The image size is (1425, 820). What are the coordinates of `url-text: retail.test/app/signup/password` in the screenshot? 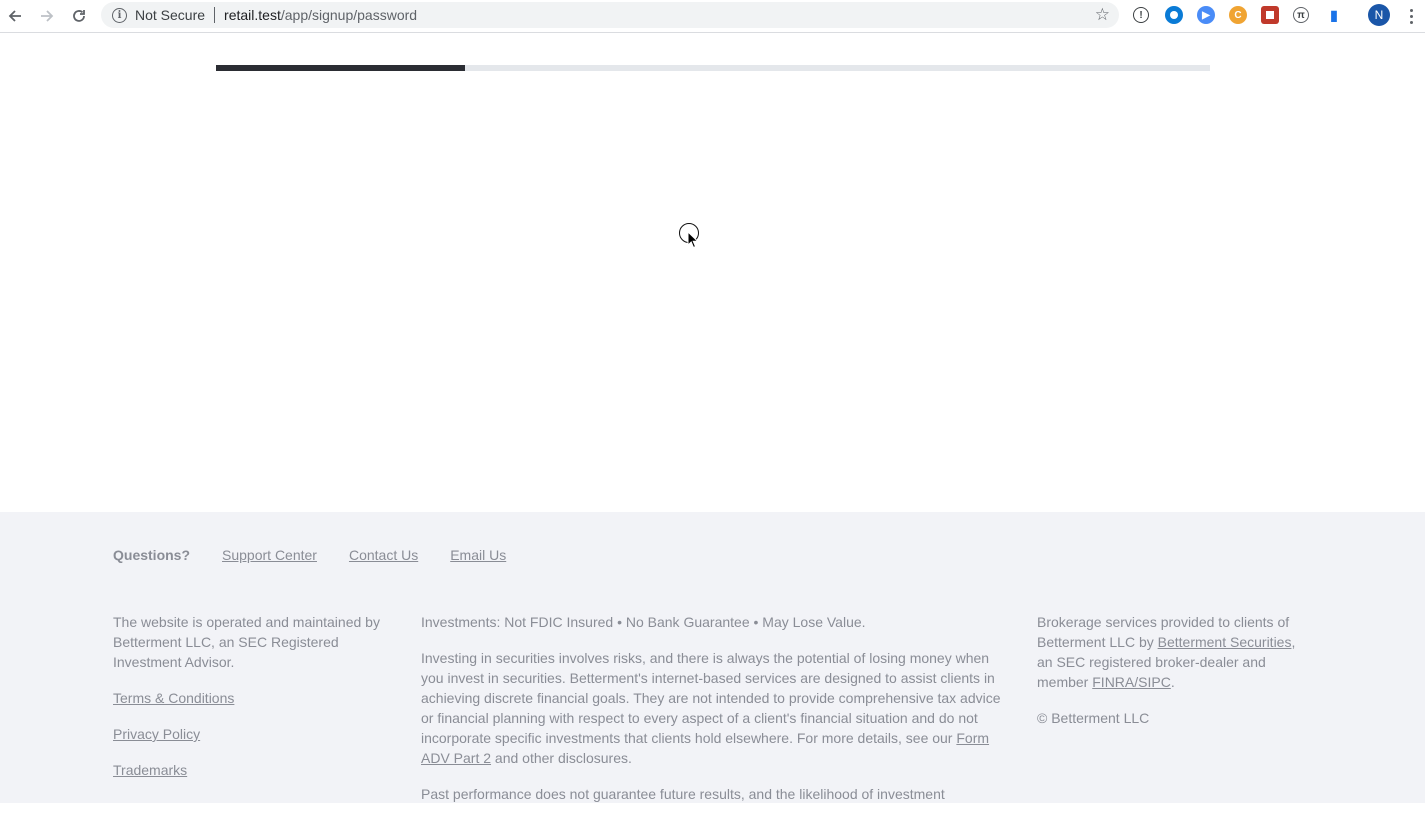 It's located at (320, 15).